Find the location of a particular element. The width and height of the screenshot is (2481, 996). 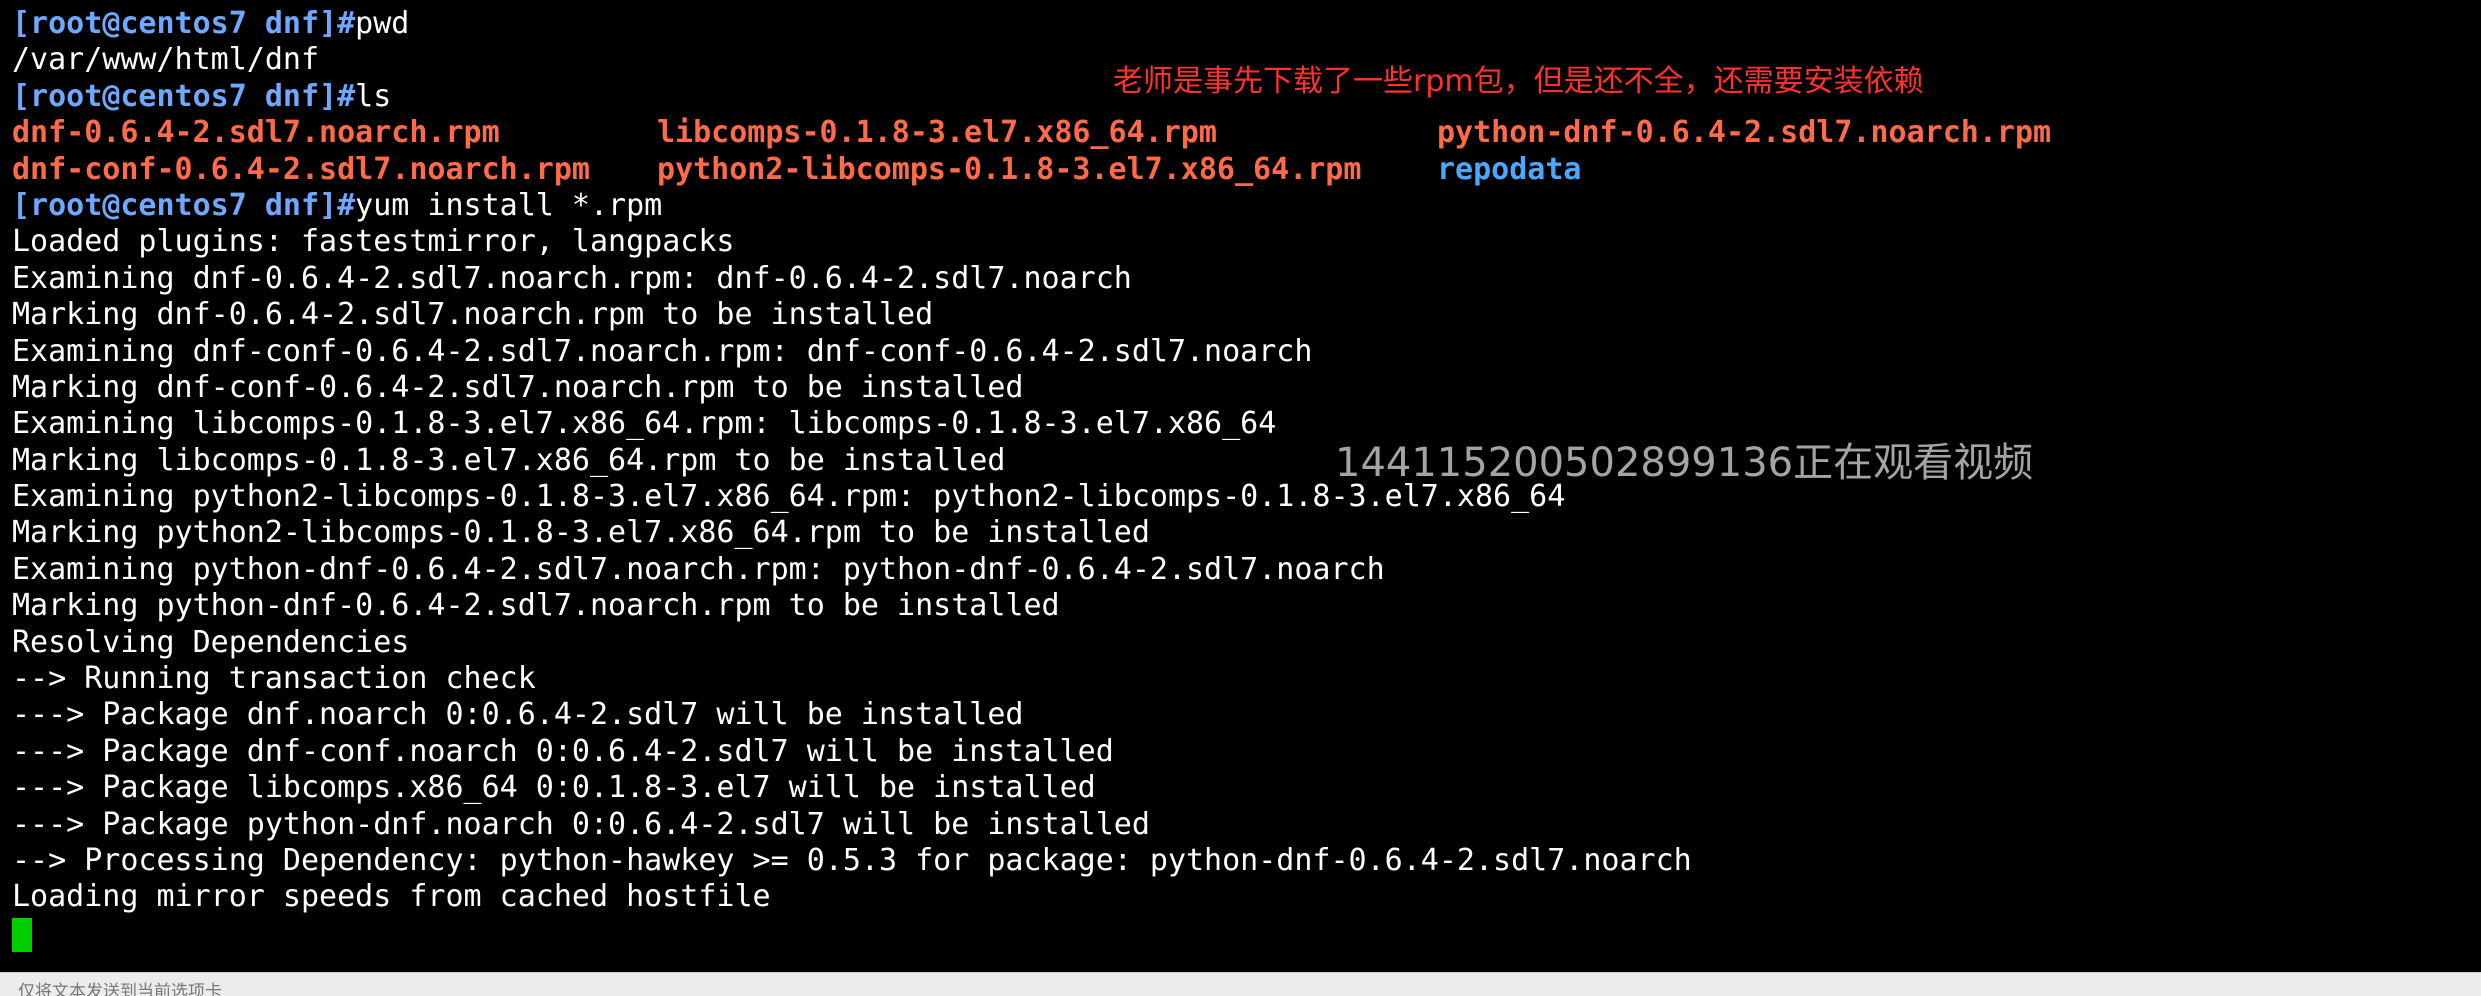

command-text: pwd is located at coordinates (382, 23).